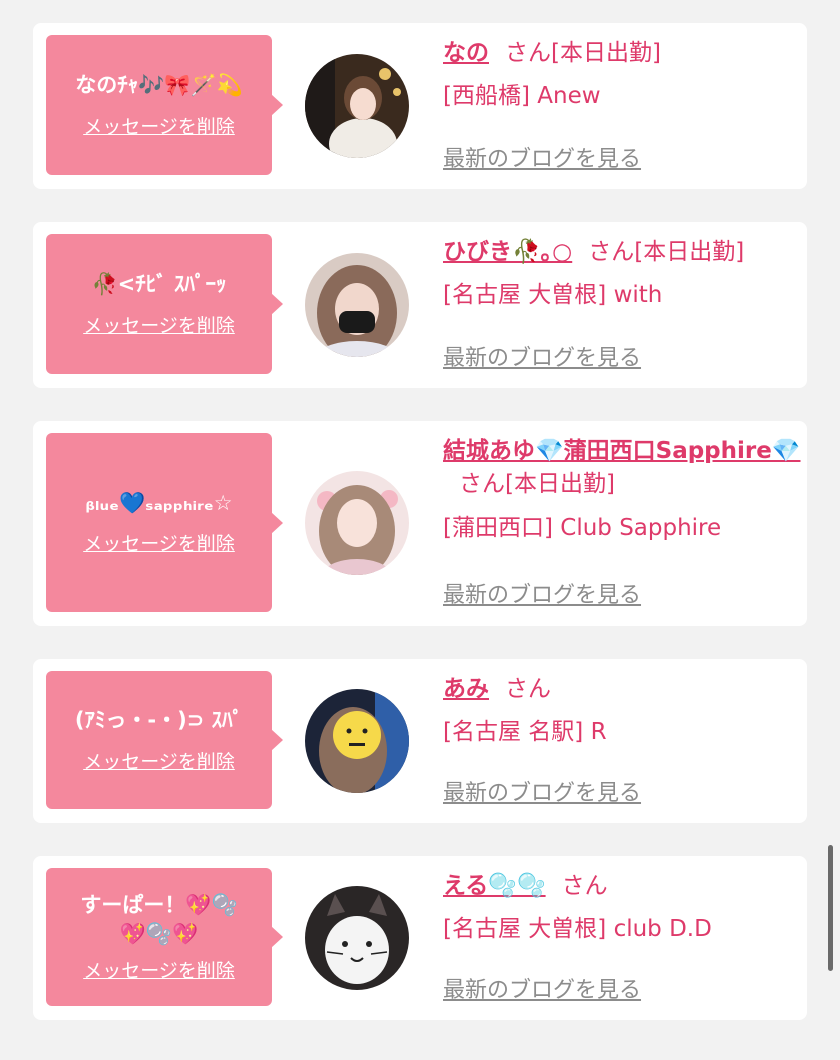 The width and height of the screenshot is (840, 1060). I want to click on cast-name-link: 結城あゆ💎蒲田西口Sapphire💎, so click(622, 451).